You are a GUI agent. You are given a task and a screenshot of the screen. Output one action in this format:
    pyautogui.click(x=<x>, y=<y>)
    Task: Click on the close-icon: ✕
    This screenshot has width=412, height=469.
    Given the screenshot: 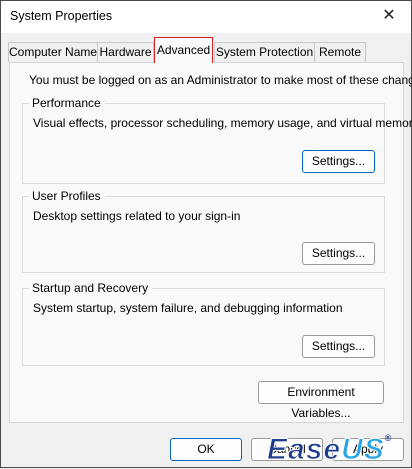 What is the action you would take?
    pyautogui.click(x=389, y=16)
    